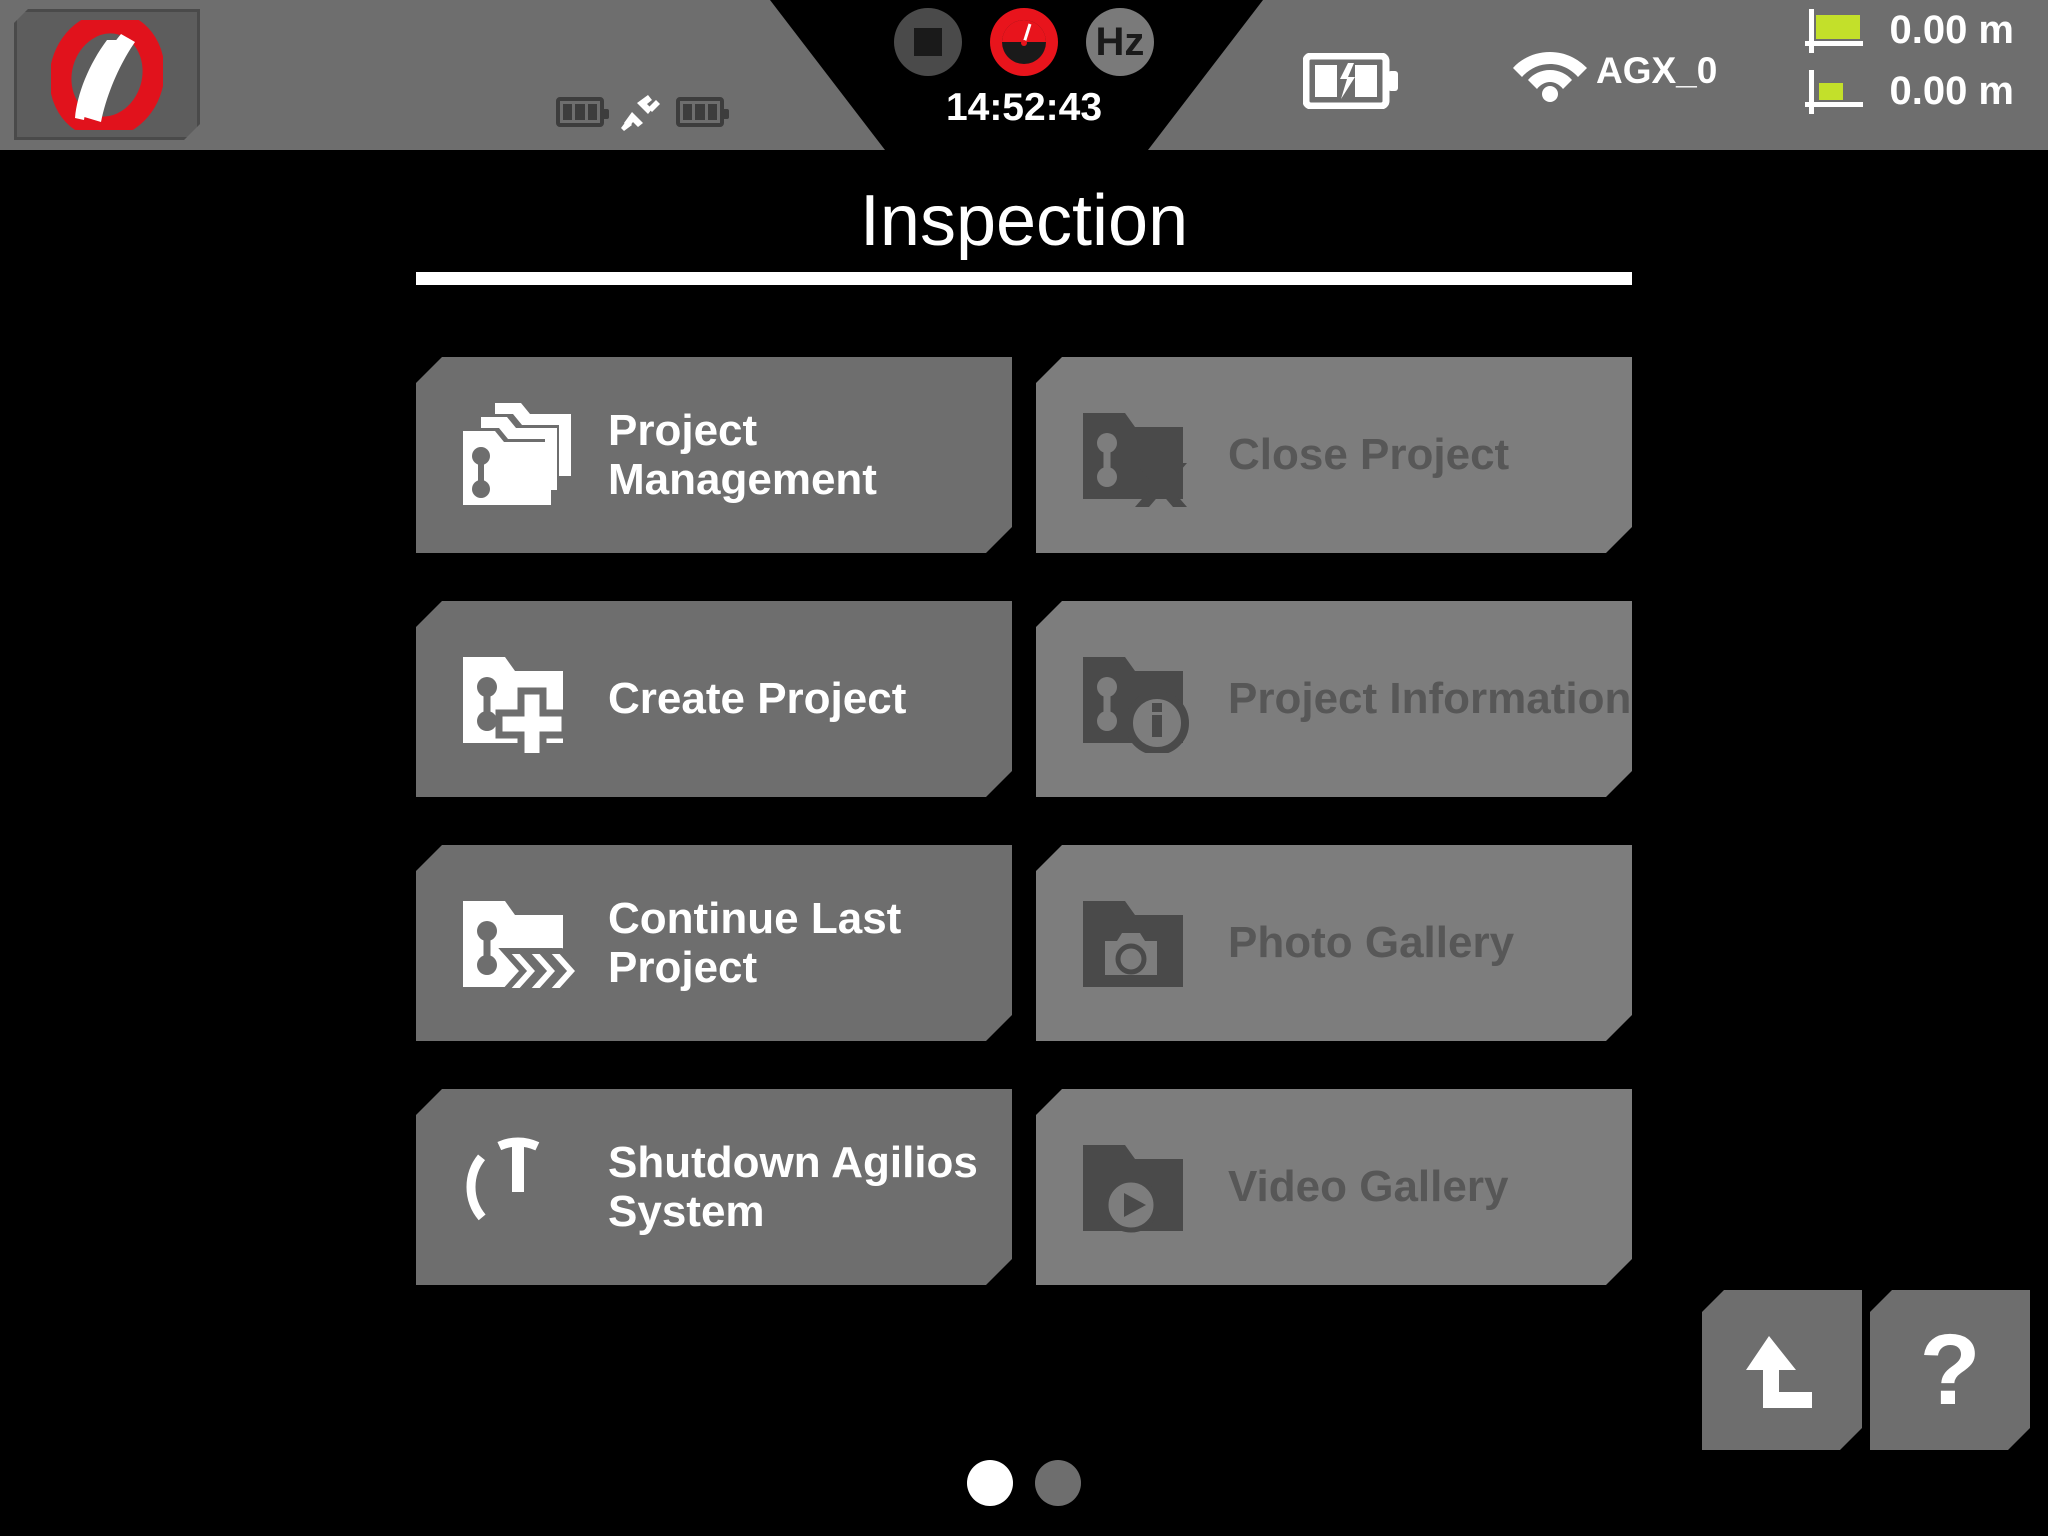  I want to click on tile-create-project: Create Project, so click(714, 699).